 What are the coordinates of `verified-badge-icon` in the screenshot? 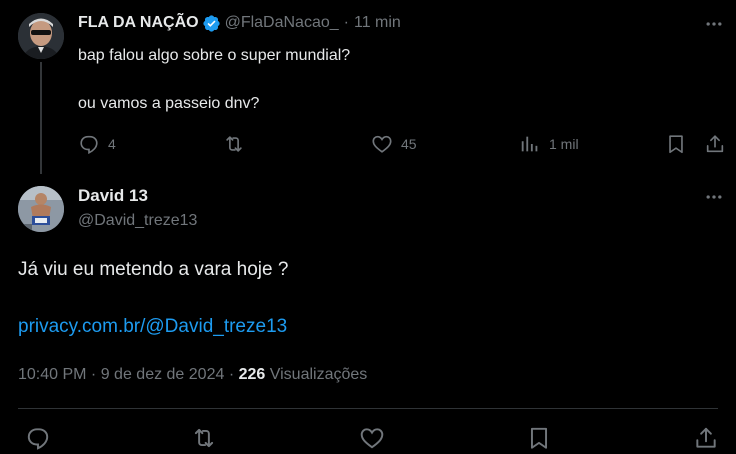 It's located at (211, 23).